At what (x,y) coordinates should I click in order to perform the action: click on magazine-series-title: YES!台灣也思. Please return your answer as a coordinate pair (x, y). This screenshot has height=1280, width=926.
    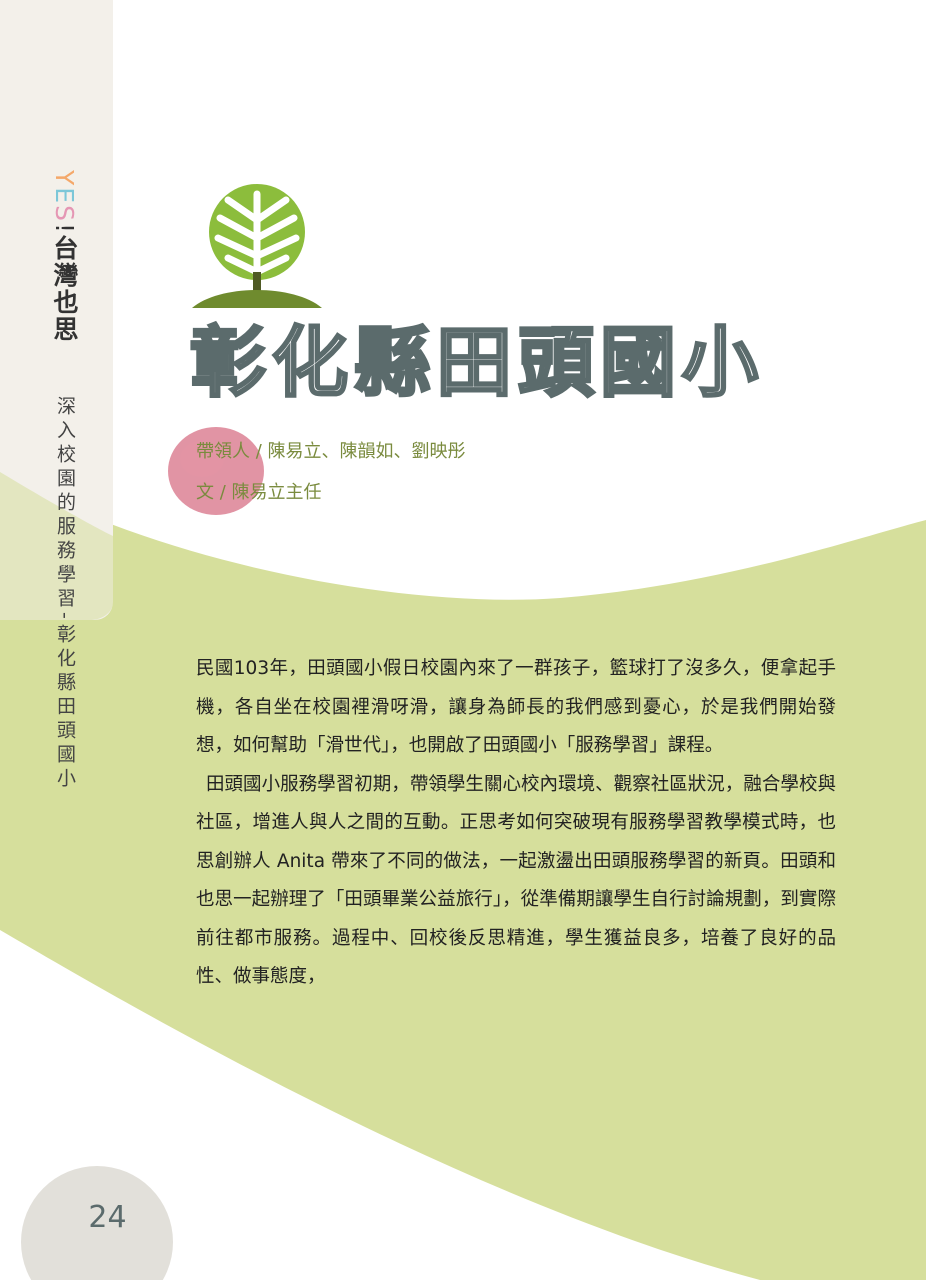
    Looking at the image, I should click on (64, 256).